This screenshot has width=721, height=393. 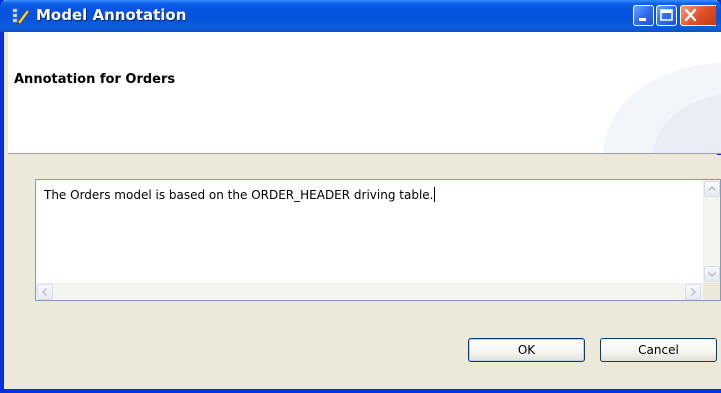 I want to click on scroll-up-button, so click(x=712, y=189).